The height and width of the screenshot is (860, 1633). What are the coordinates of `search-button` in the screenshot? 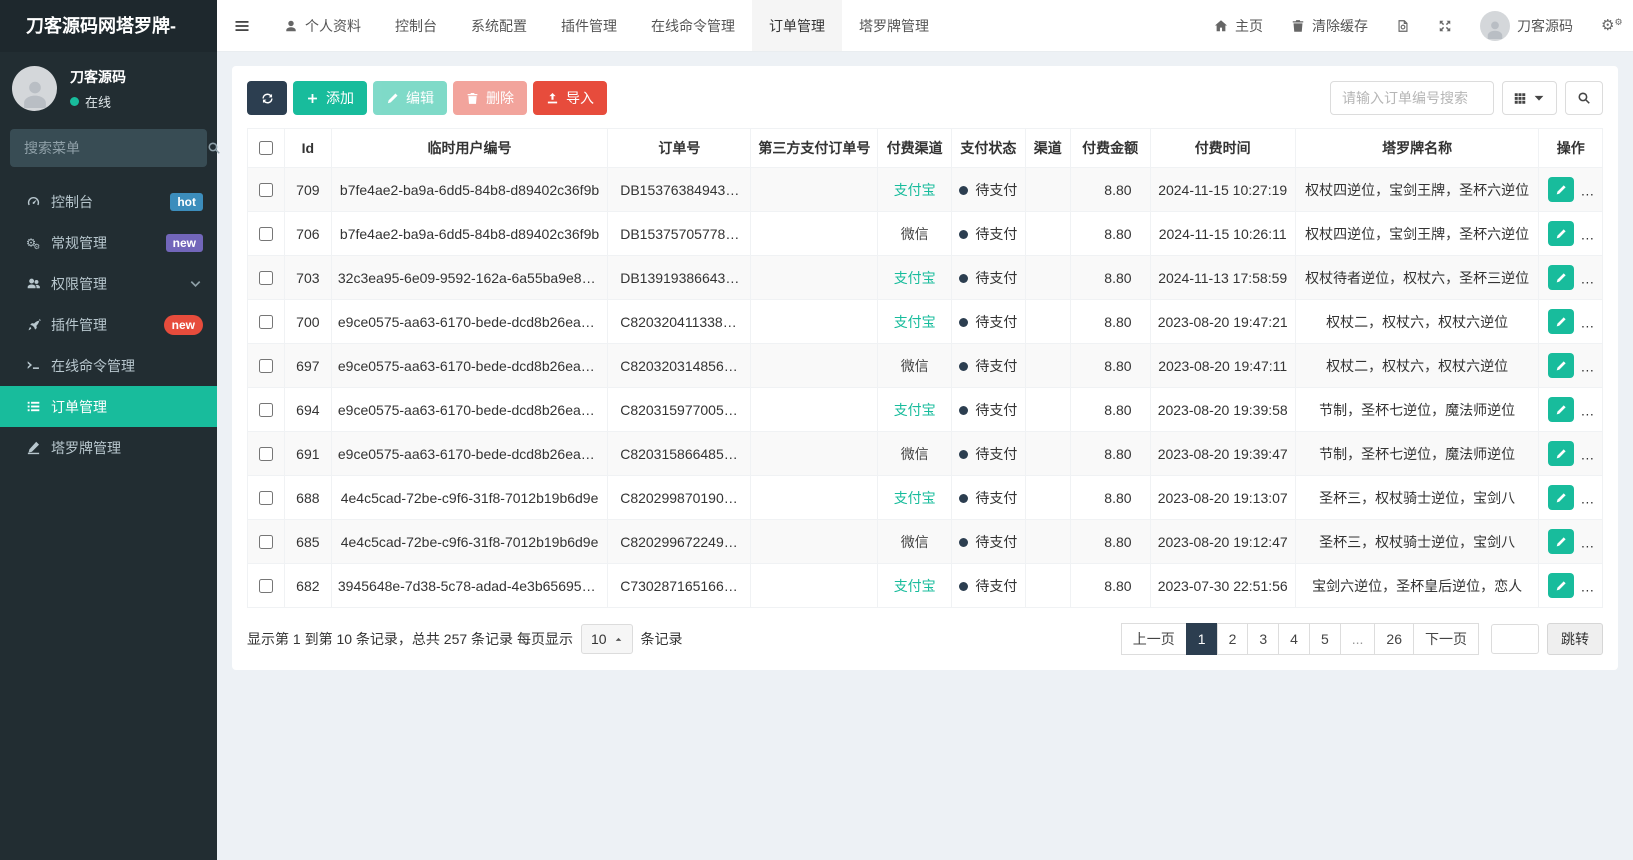 It's located at (1584, 98).